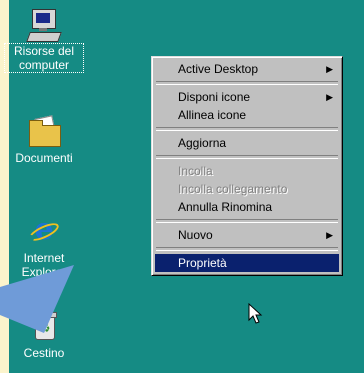 This screenshot has width=364, height=373. What do you see at coordinates (44, 232) in the screenshot?
I see `internet-explorer-icon: e` at bounding box center [44, 232].